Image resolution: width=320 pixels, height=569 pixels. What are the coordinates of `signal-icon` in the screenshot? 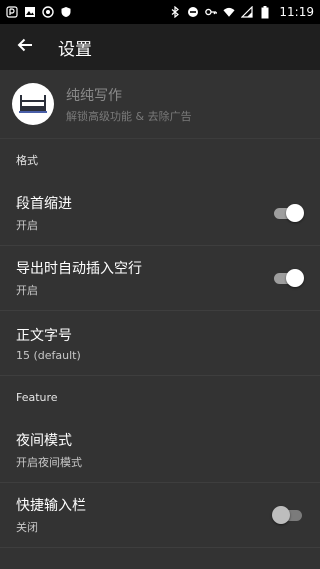 It's located at (247, 12).